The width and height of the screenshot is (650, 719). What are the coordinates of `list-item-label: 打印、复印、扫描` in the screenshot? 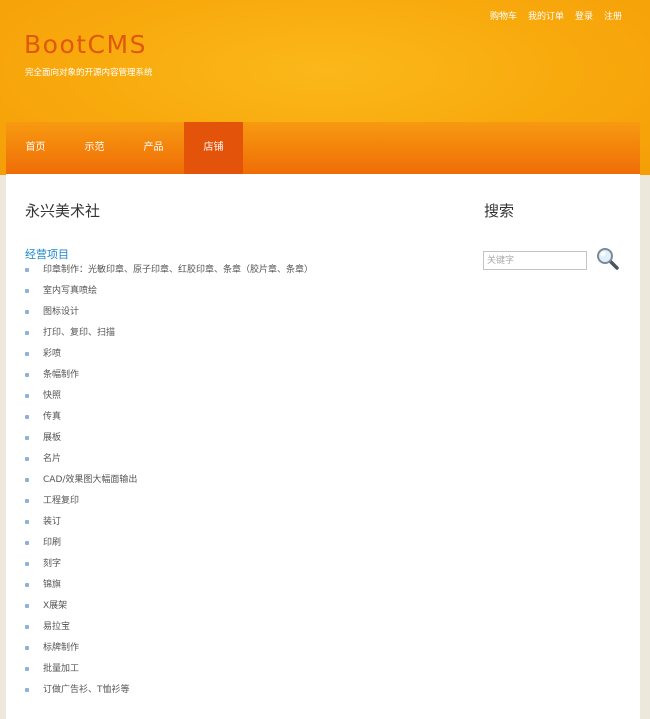 It's located at (79, 333).